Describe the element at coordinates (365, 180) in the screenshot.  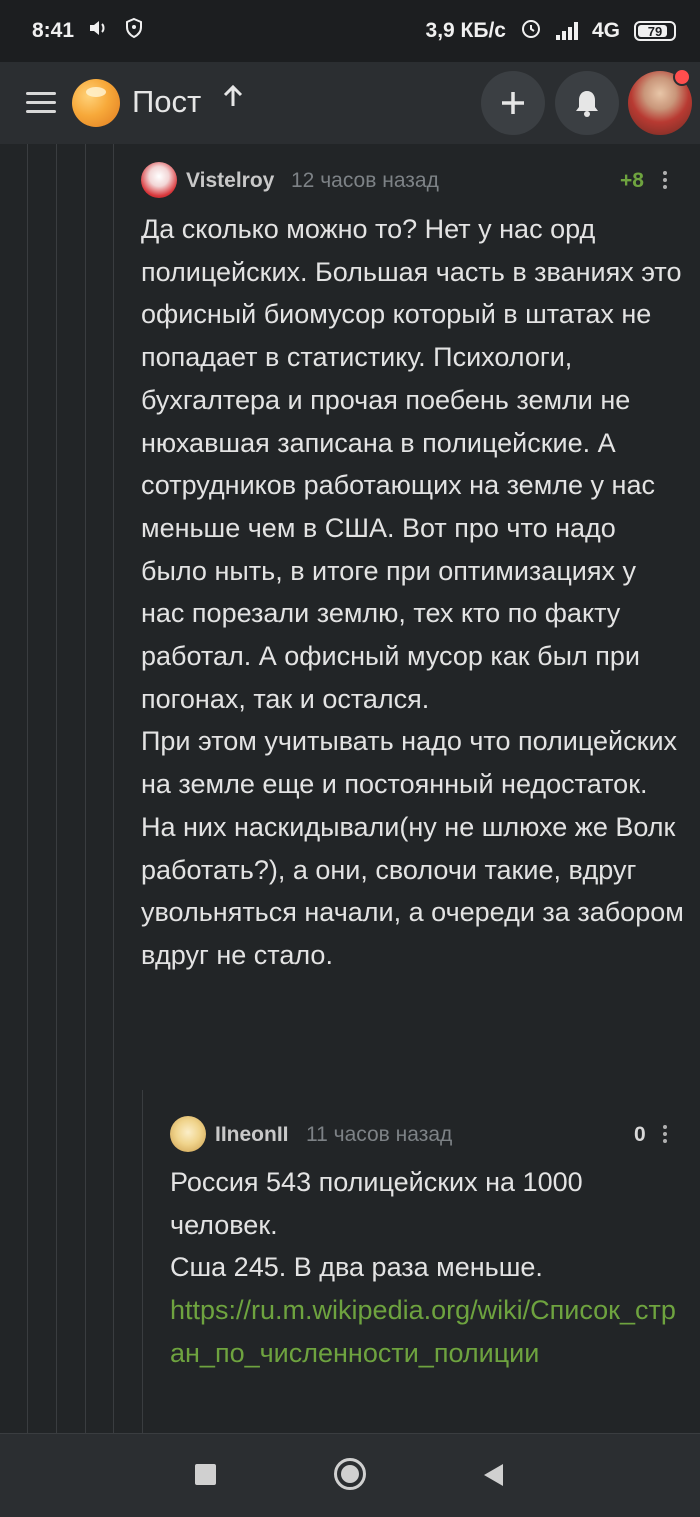
I see `comment-time: 12 часов назад` at that location.